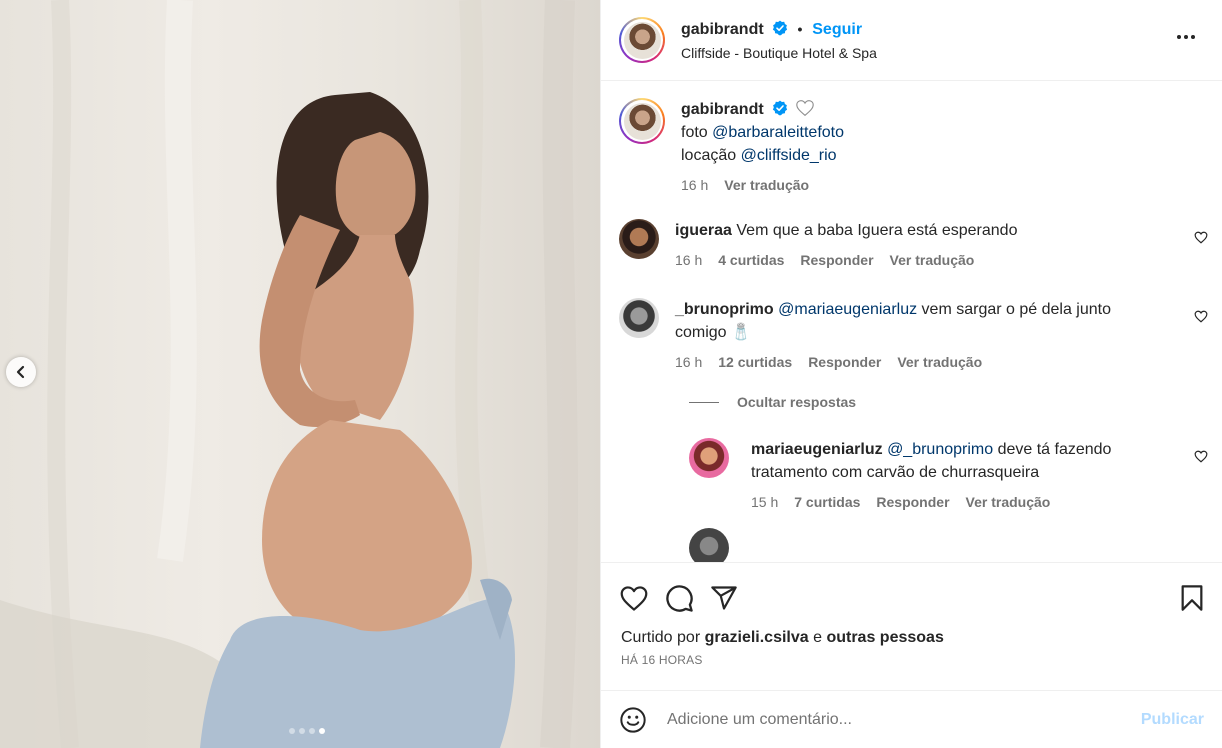 This screenshot has width=1222, height=748. Describe the element at coordinates (694, 185) in the screenshot. I see `caption-time: 16 h` at that location.